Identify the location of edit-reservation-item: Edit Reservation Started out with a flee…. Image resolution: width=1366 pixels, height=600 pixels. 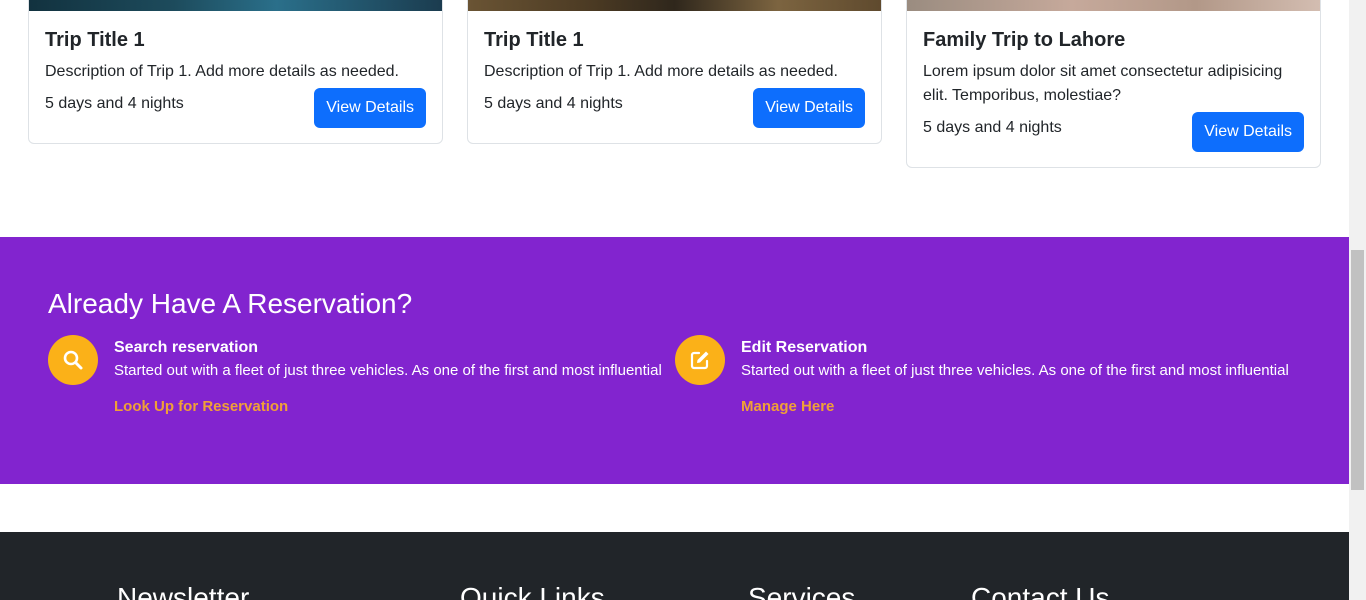
(982, 375).